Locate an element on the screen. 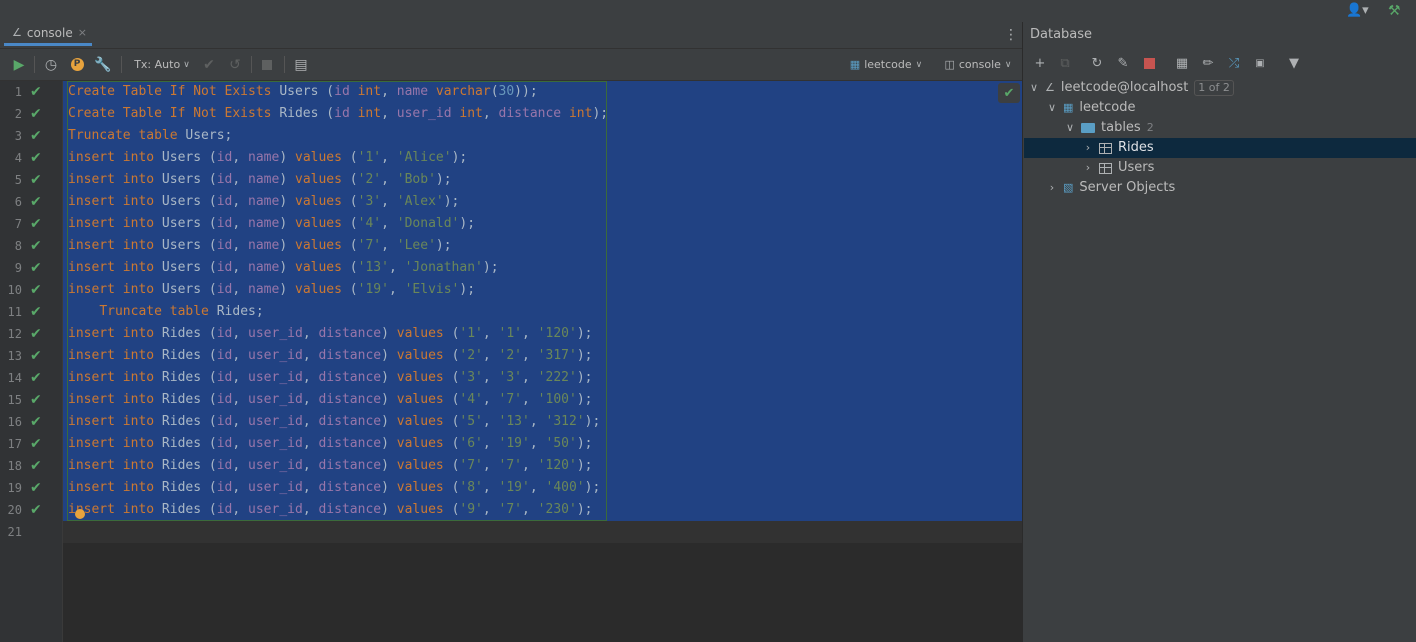 This screenshot has height=642, width=1416. refresh-icon: ↻ is located at coordinates (1097, 63).